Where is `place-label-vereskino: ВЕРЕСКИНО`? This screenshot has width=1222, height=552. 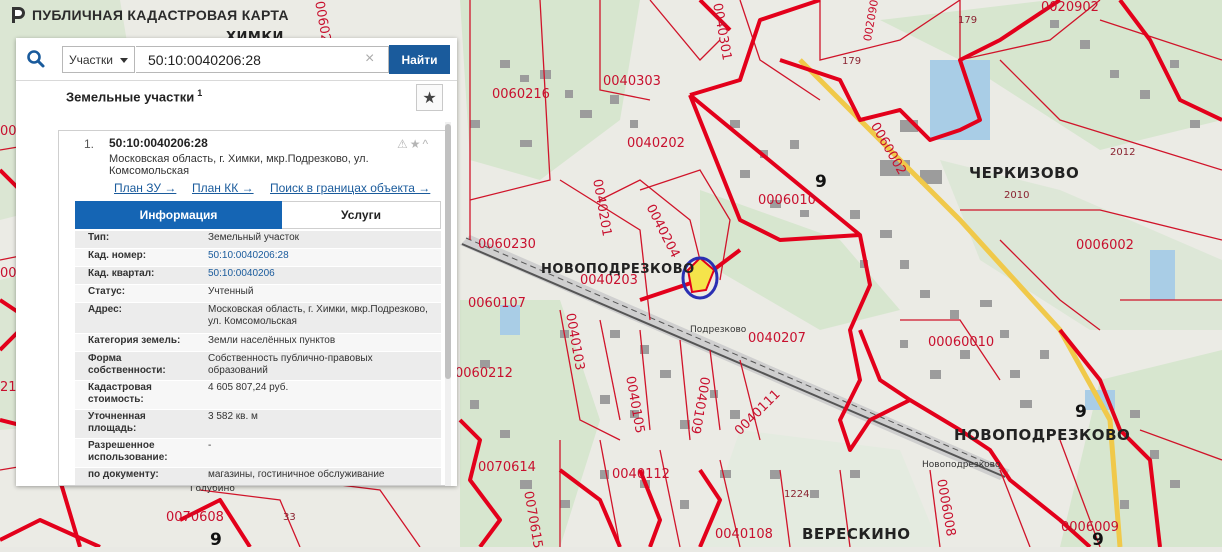
place-label-vereskino: ВЕРЕСКИНО is located at coordinates (856, 534).